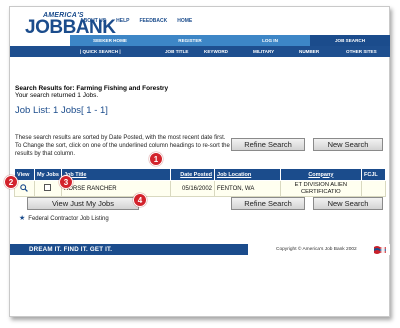  I want to click on results-count: Your search returned 1 Jobs., so click(57, 95).